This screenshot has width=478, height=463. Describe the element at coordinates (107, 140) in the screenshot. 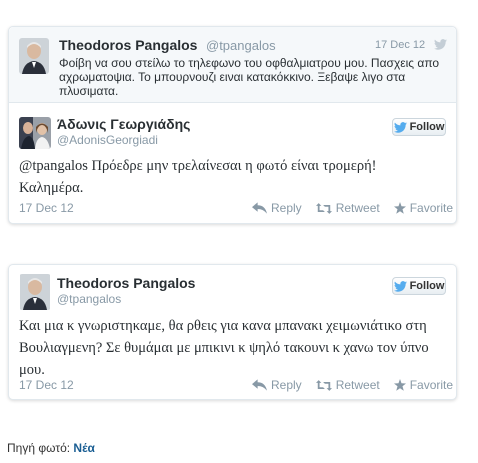

I see `author-handle: @AdonisGeorgiadi` at that location.